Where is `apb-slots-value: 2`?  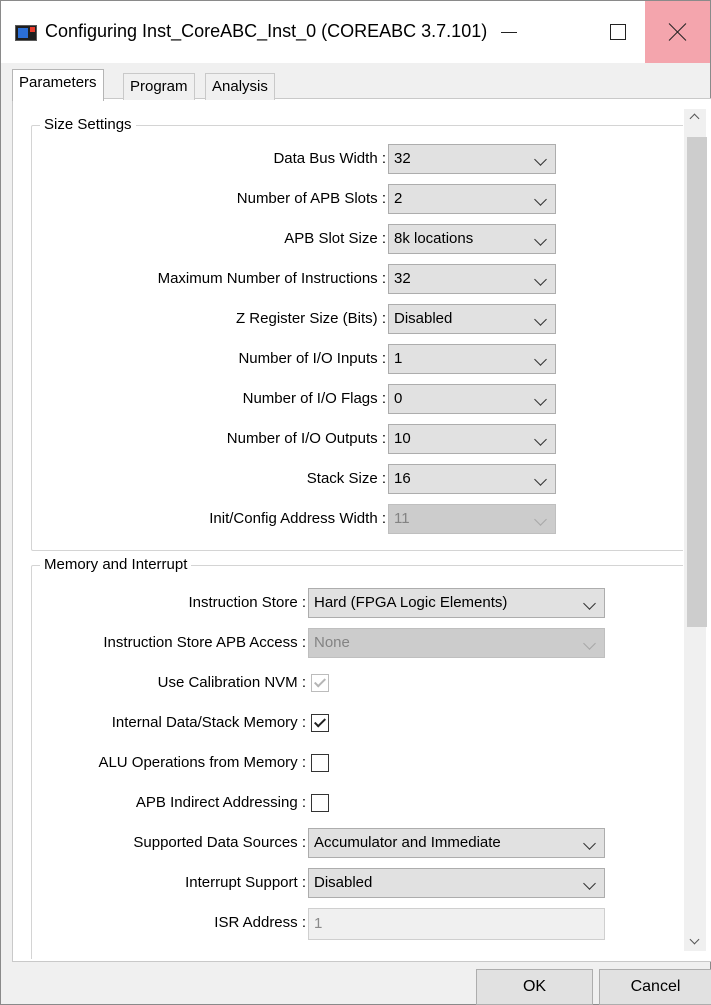 apb-slots-value: 2 is located at coordinates (398, 198).